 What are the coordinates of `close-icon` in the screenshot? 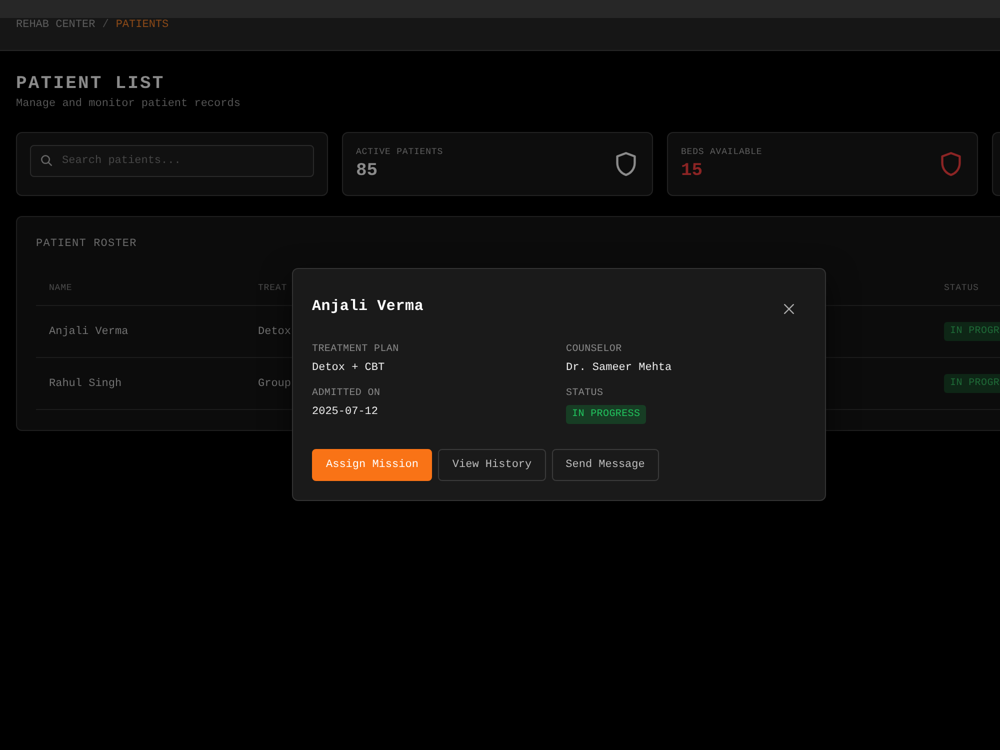 It's located at (789, 309).